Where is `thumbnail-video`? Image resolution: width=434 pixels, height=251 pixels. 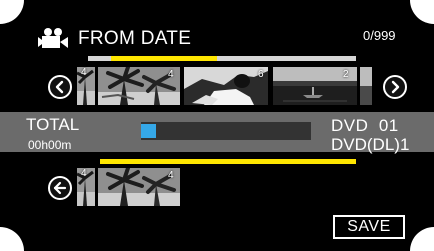
thumbnail-video is located at coordinates (226, 86).